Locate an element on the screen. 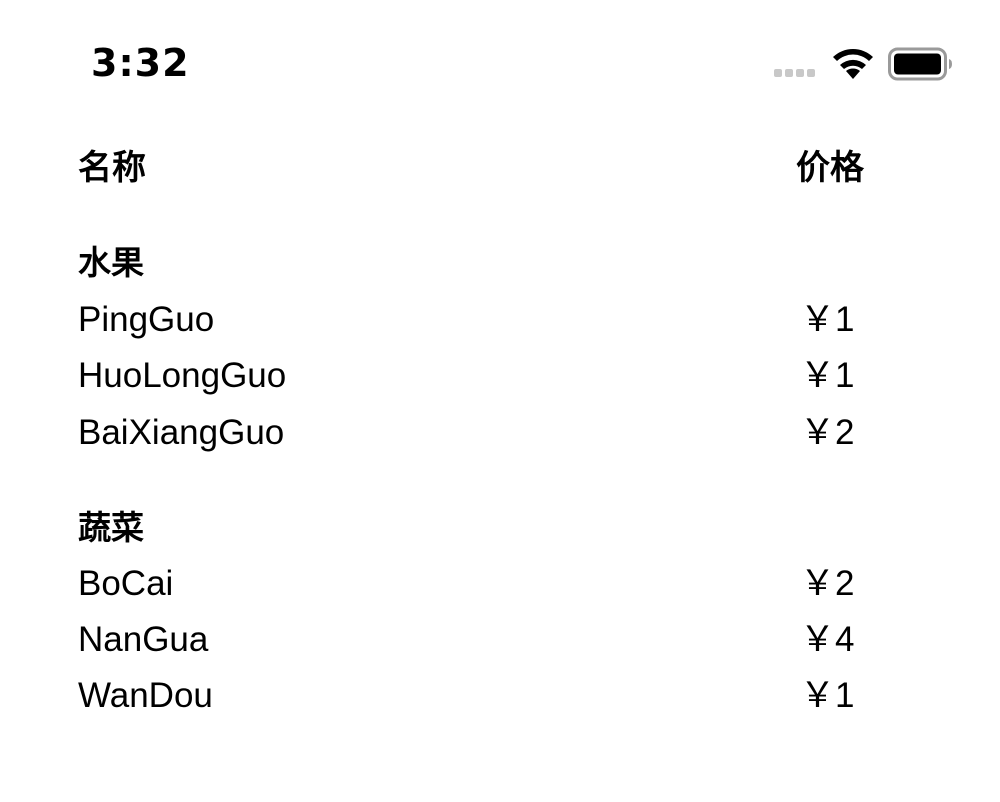 Image resolution: width=1000 pixels, height=802 pixels. item-name: HuoLongGuo is located at coordinates (182, 375).